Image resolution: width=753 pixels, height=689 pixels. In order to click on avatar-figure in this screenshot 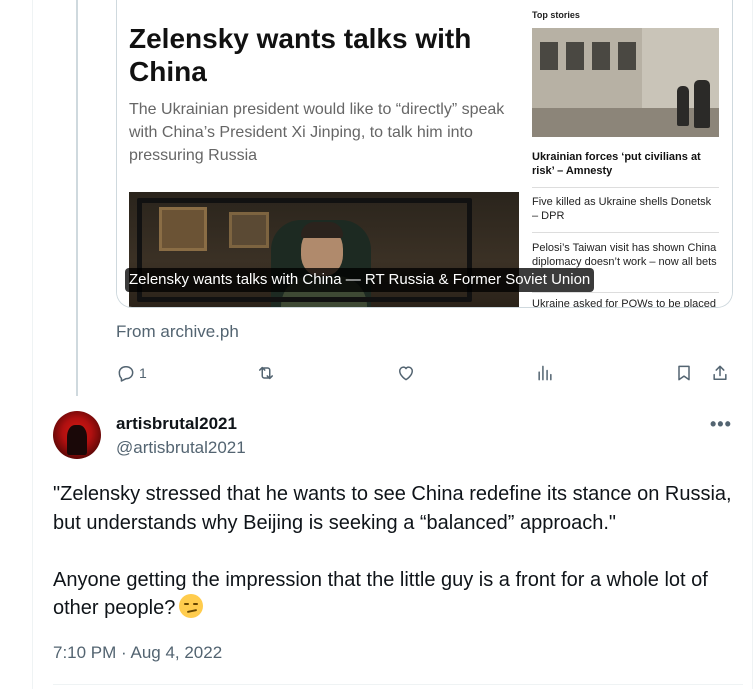, I will do `click(77, 440)`.